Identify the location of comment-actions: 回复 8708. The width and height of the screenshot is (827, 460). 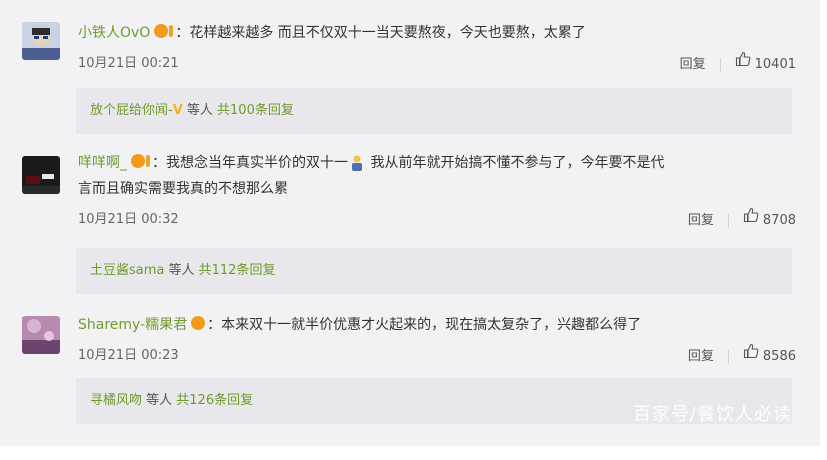
(742, 220).